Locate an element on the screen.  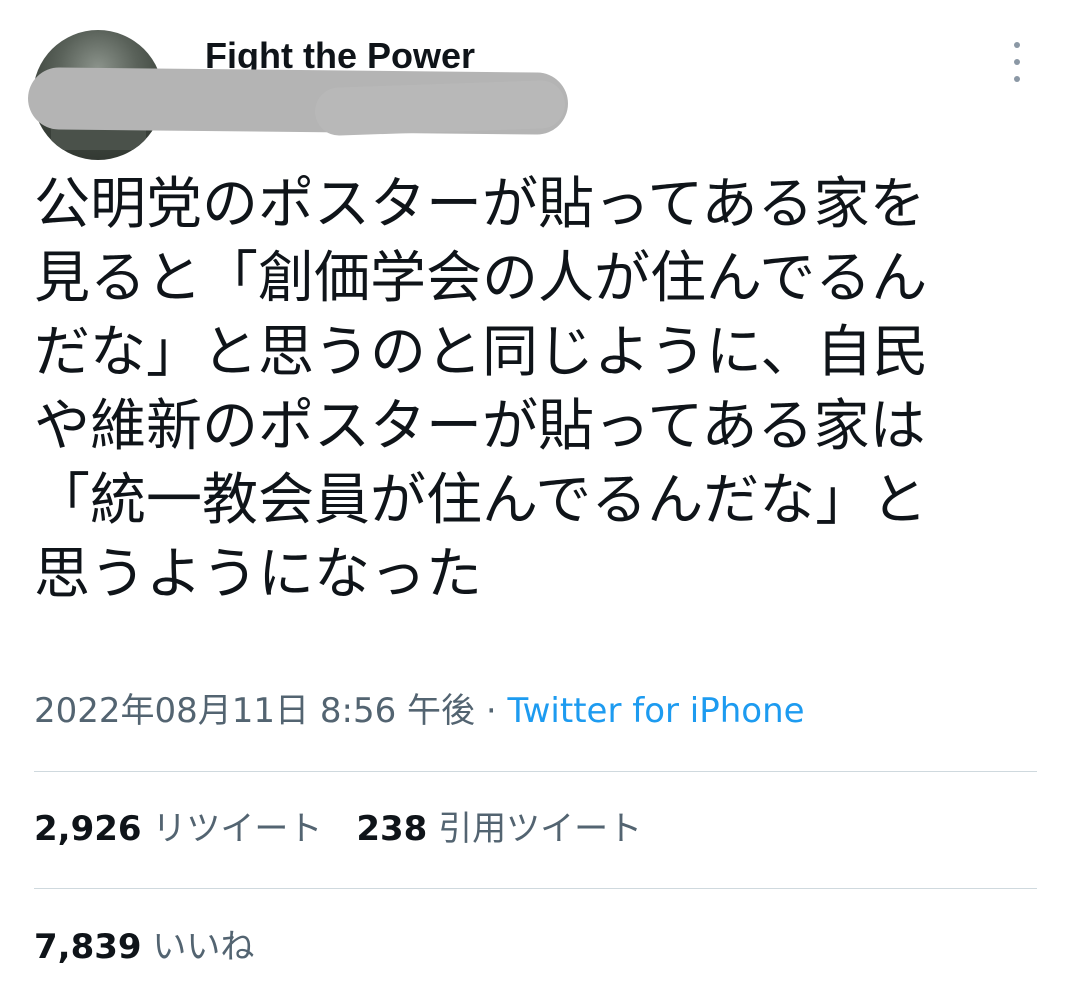
stats-row-retweets: 2,926 リツイート 238 引用ツイート is located at coordinates (338, 829).